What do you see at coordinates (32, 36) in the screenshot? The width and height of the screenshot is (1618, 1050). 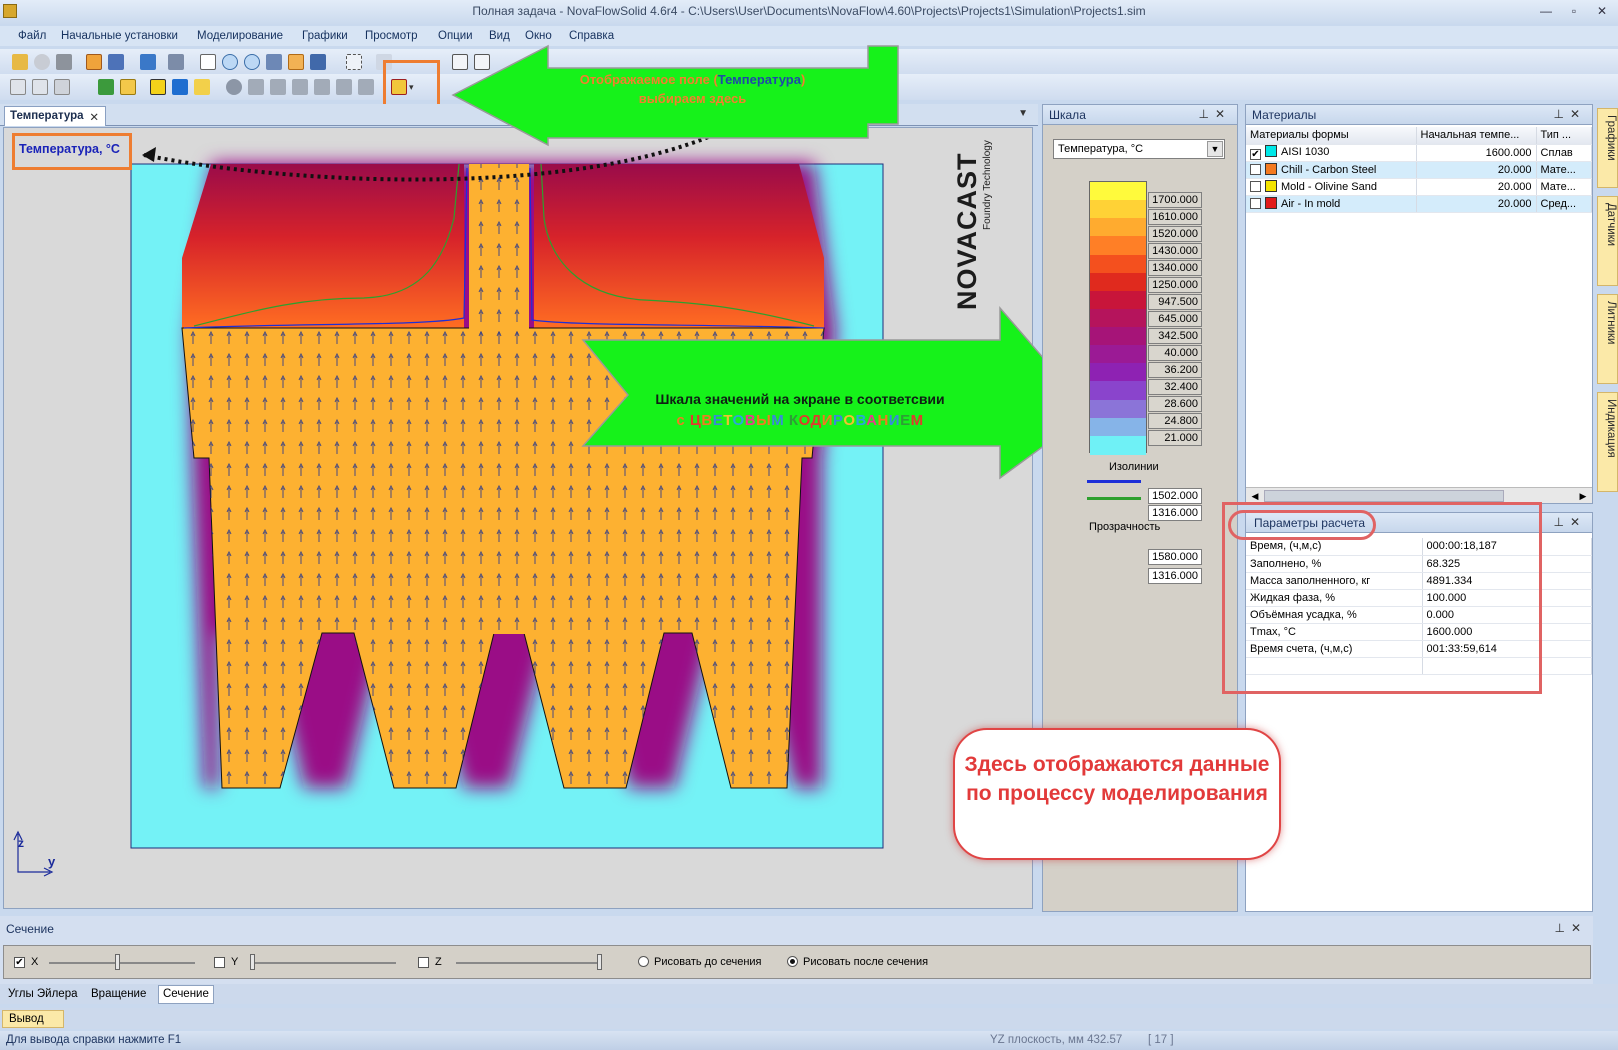 I see `menu-file: Файл` at bounding box center [32, 36].